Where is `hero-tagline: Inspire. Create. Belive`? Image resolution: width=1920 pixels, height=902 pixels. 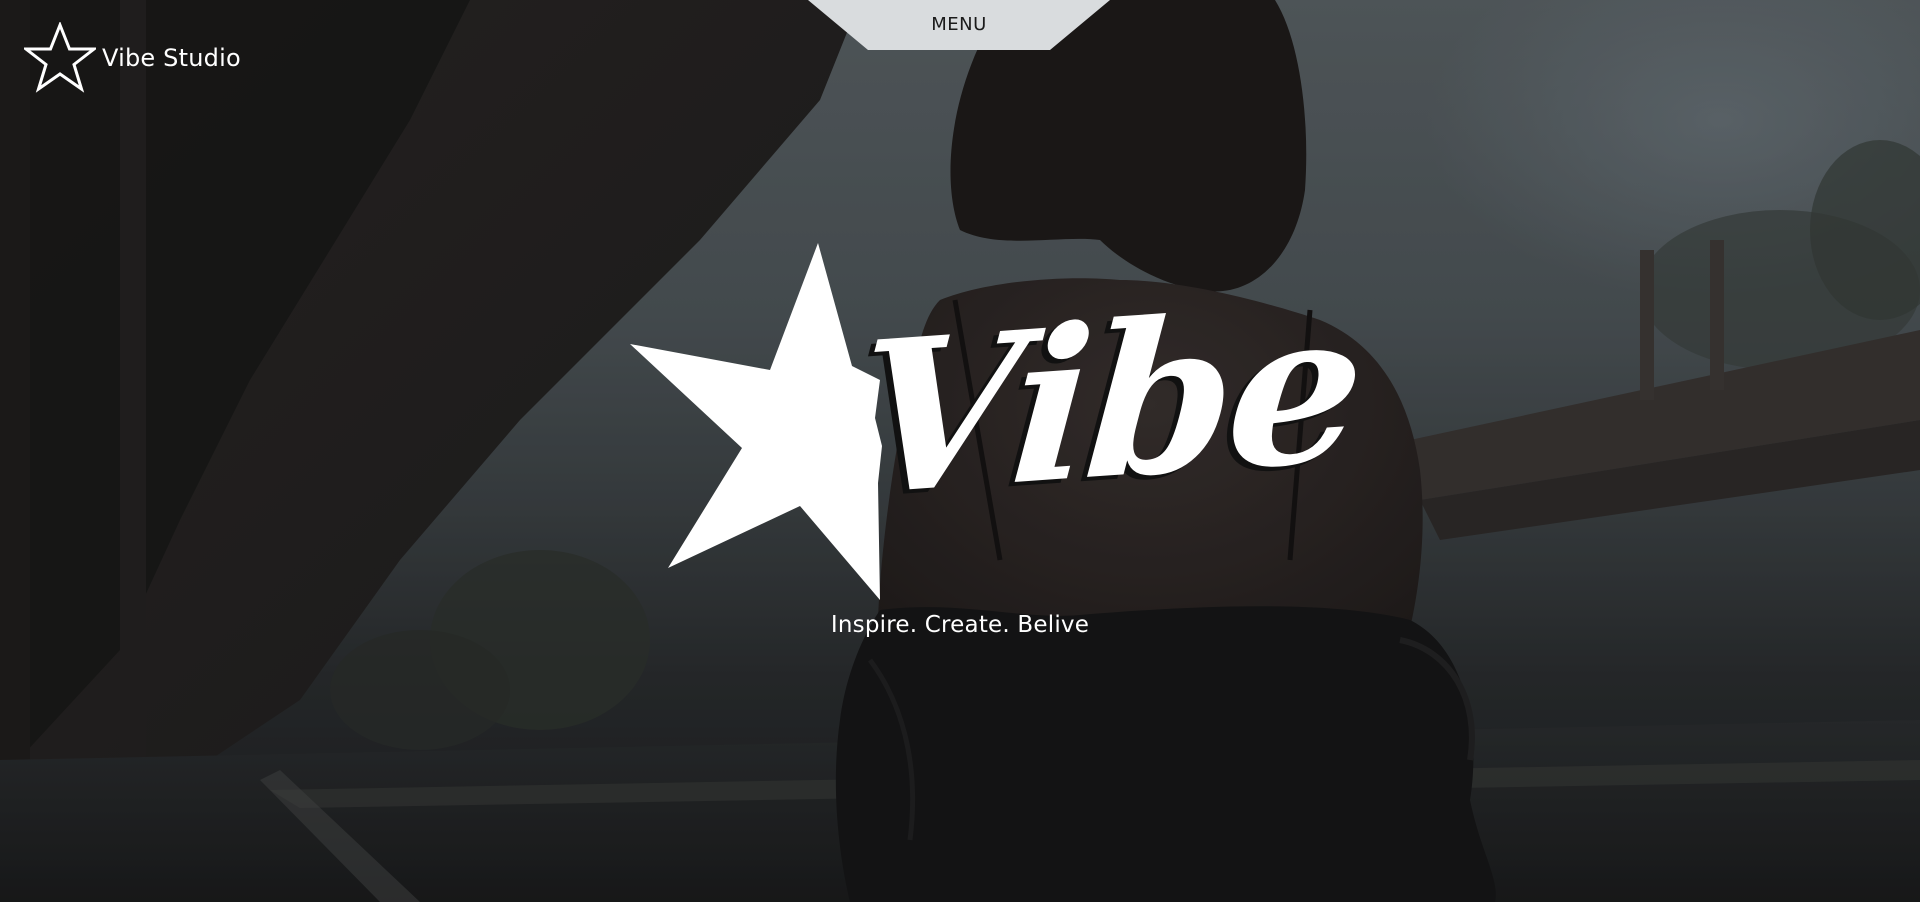 hero-tagline: Inspire. Create. Belive is located at coordinates (960, 625).